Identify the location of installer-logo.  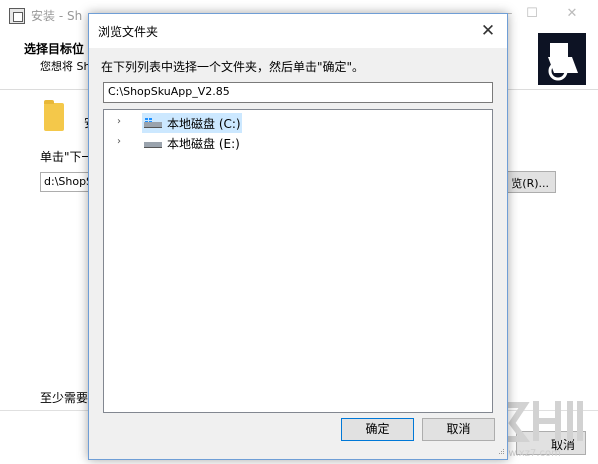
(562, 59).